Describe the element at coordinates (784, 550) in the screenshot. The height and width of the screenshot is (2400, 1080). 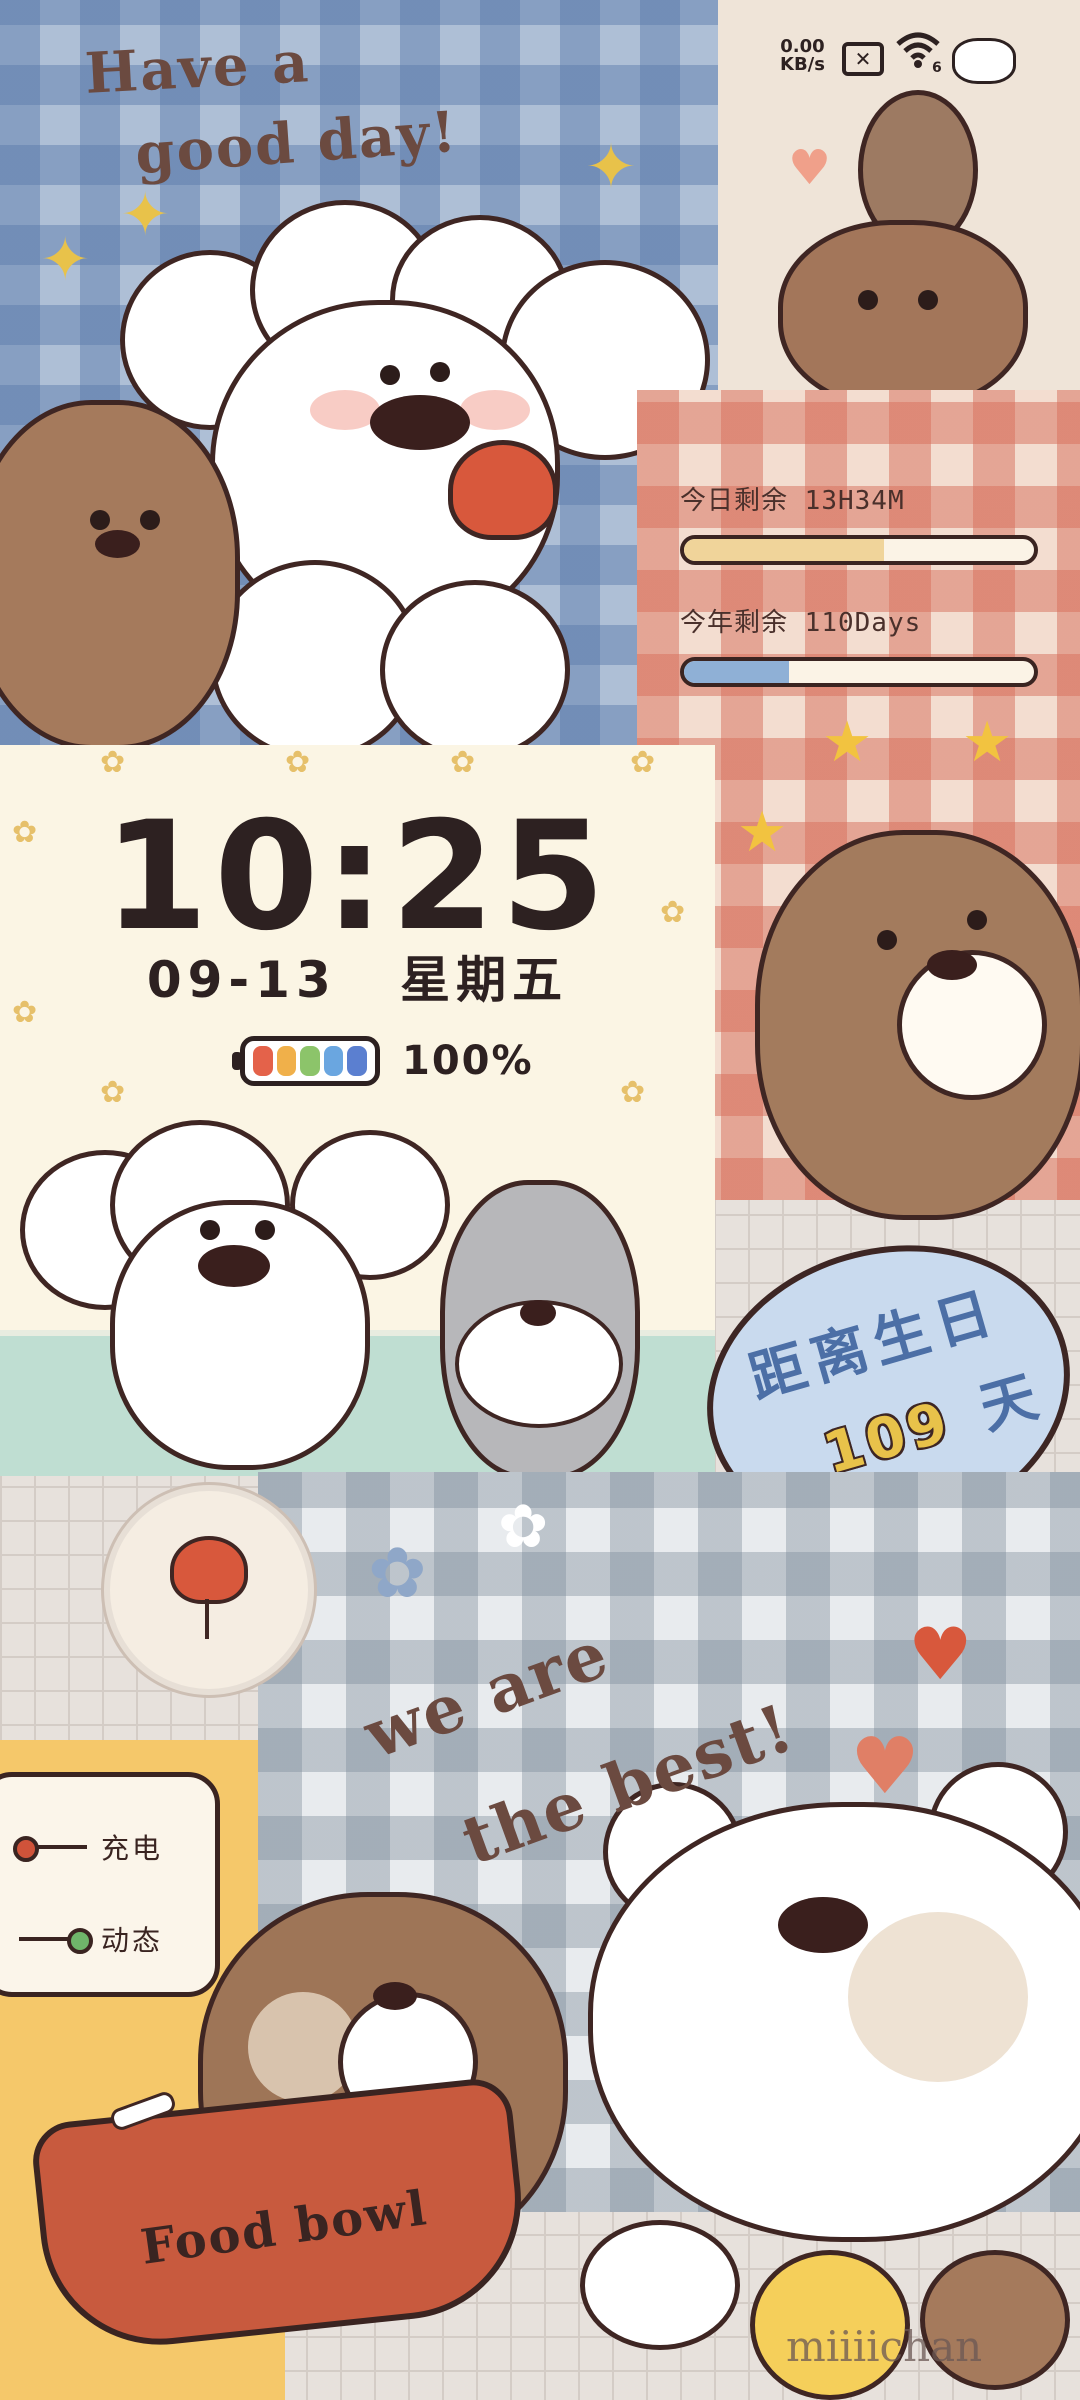
I see `today-progress-fill` at that location.